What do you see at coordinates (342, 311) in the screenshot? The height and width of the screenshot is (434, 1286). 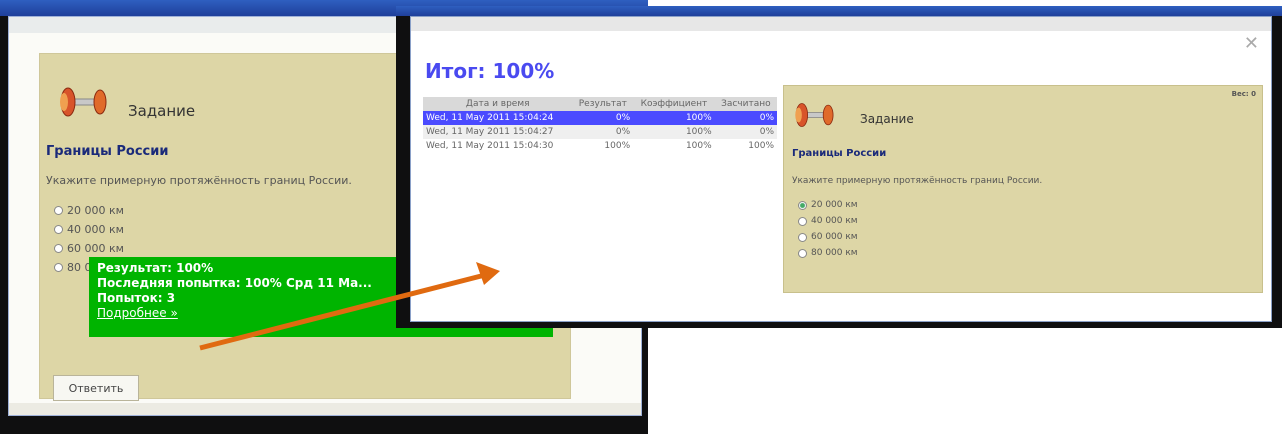 I see `arrow-line` at bounding box center [342, 311].